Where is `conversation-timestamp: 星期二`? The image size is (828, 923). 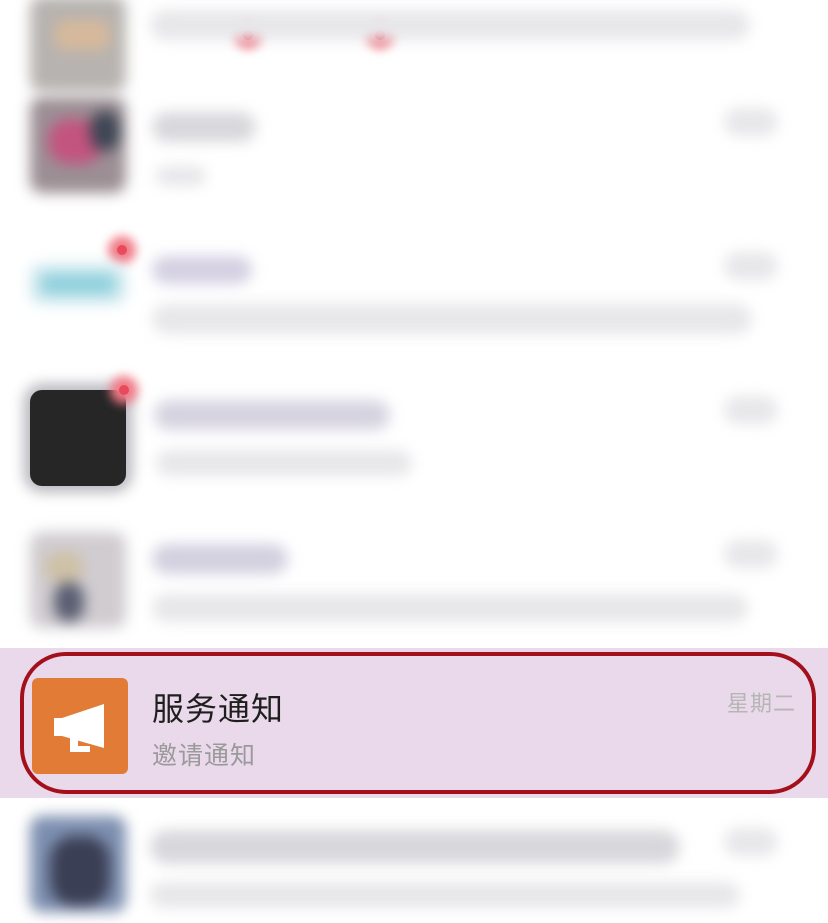 conversation-timestamp: 星期二 is located at coordinates (761, 704).